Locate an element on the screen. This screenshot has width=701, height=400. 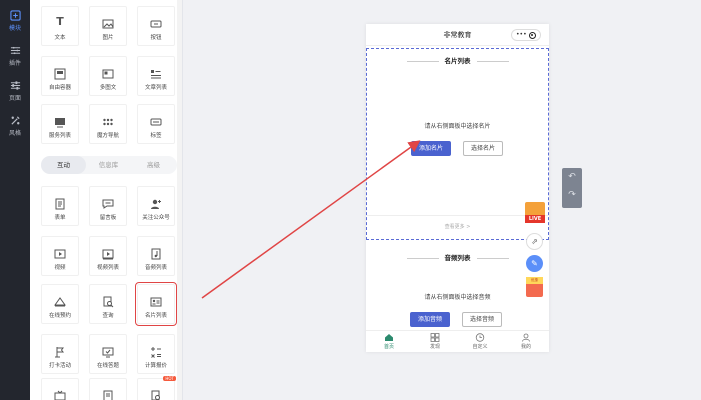
gift-widget: 优惠 is located at coordinates (534, 287).